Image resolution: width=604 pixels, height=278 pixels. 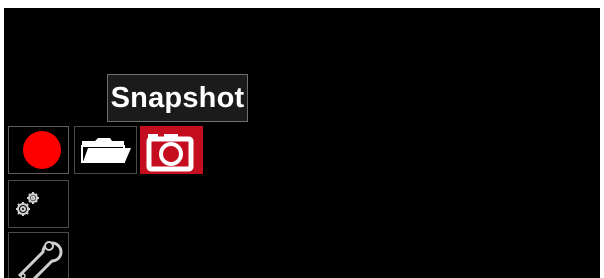 I want to click on wrench-icon, so click(x=40, y=259).